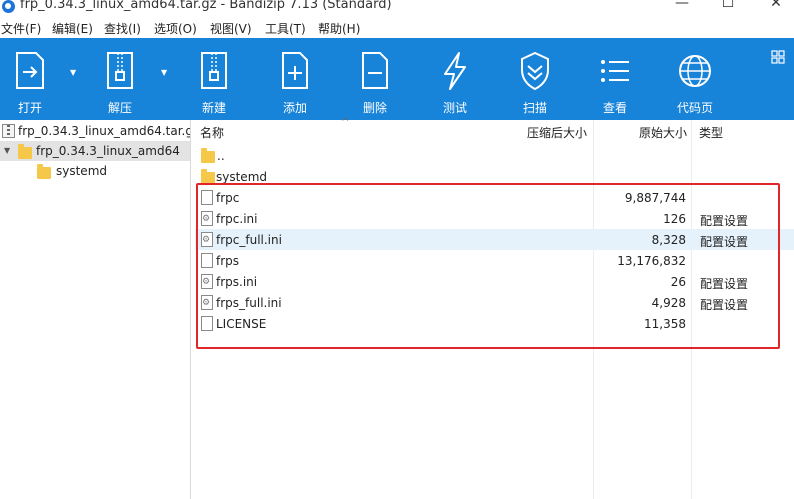 Image resolution: width=794 pixels, height=499 pixels. Describe the element at coordinates (615, 71) in the screenshot. I see `list-view-icon` at that location.